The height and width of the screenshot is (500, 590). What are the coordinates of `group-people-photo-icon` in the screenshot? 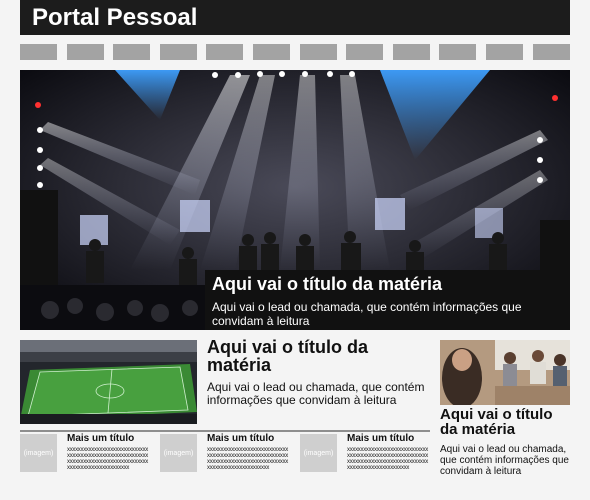 It's located at (505, 372).